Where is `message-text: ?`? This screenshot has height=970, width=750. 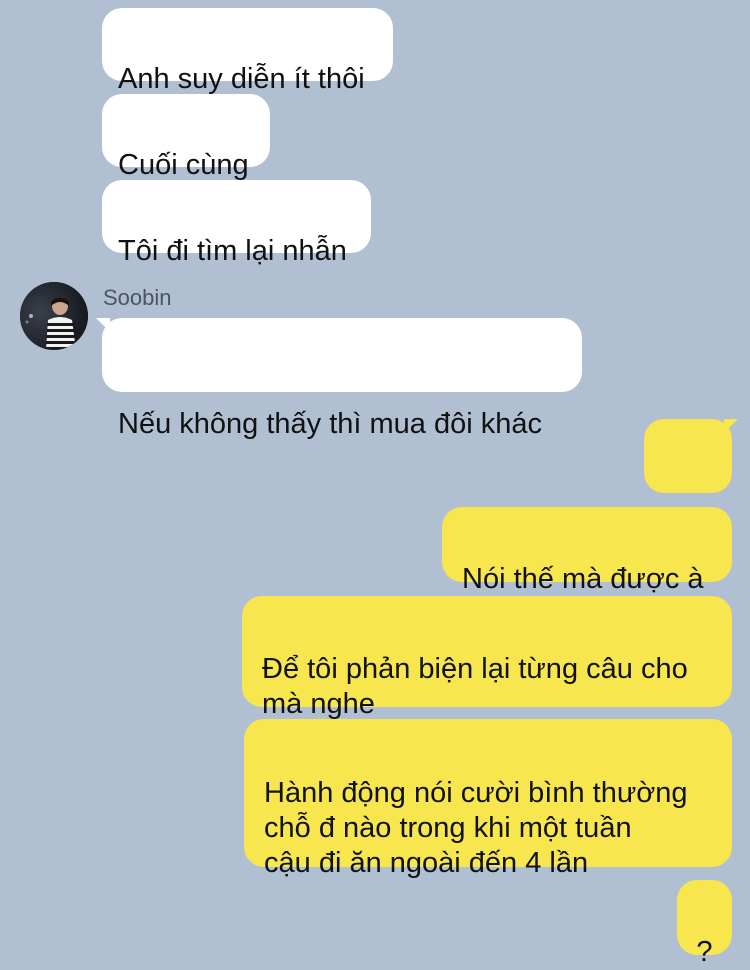
message-text: ? is located at coordinates (704, 952).